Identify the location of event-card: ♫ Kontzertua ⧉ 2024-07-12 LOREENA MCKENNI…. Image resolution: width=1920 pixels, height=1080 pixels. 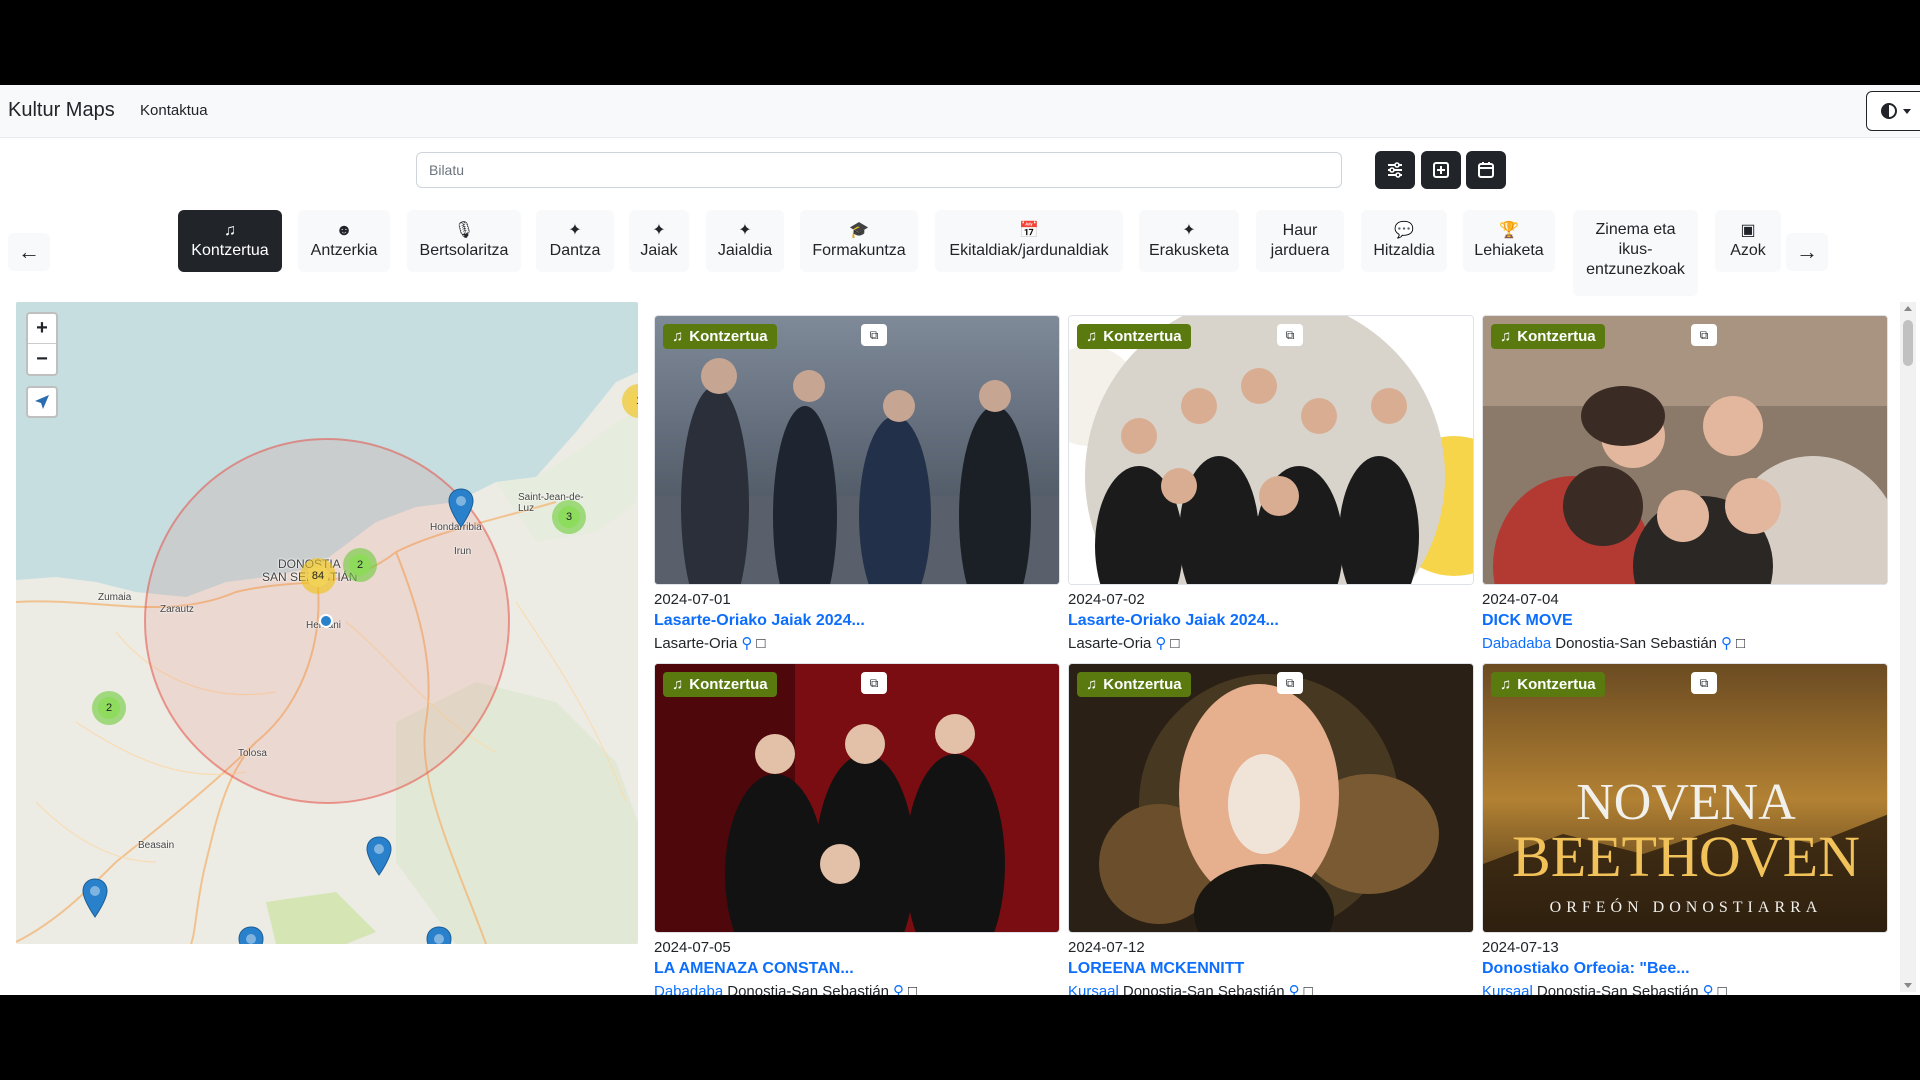
(1271, 829).